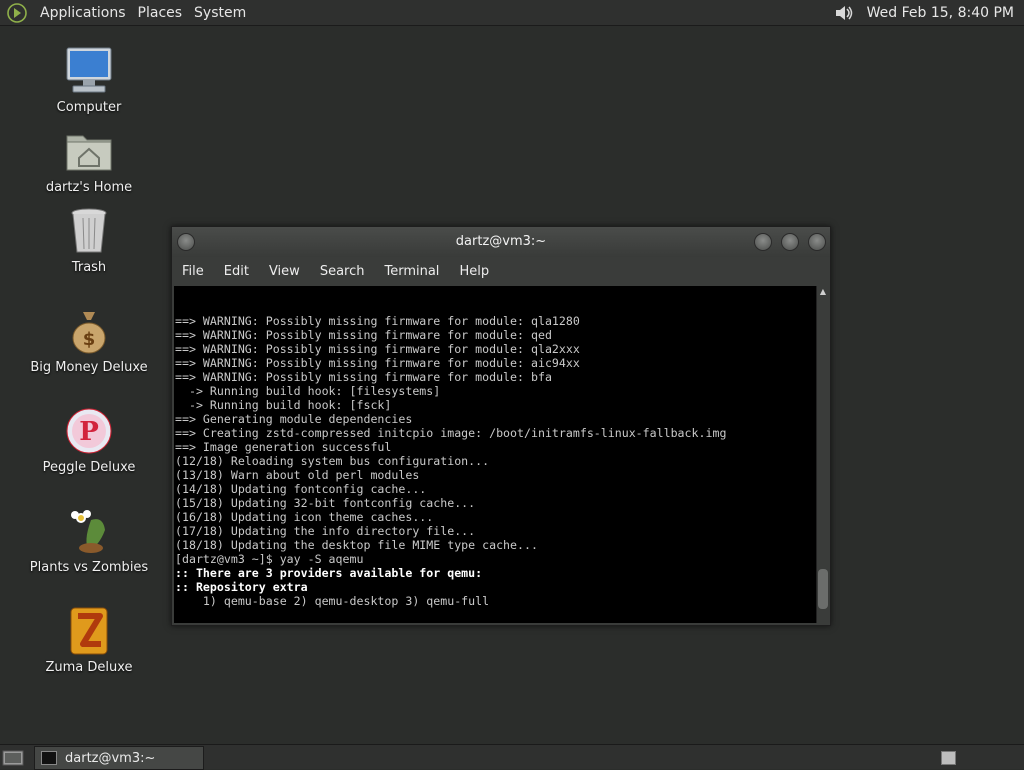  What do you see at coordinates (284, 271) in the screenshot?
I see `menu-view: View` at bounding box center [284, 271].